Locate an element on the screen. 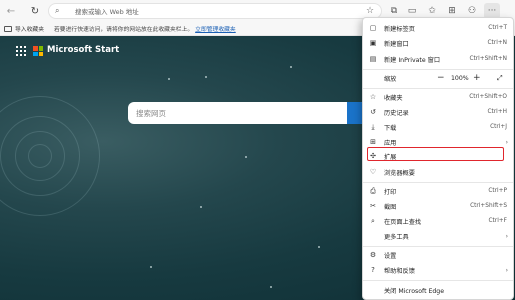 The height and width of the screenshot is (300, 515). menu-item-label: 更多工具 is located at coordinates (396, 237).